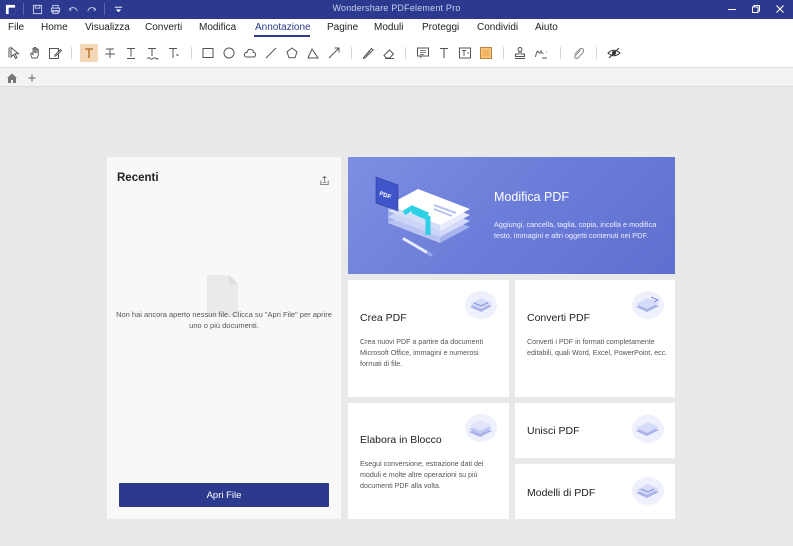 Image resolution: width=793 pixels, height=546 pixels. What do you see at coordinates (648, 429) in the screenshot?
I see `merge-pdf-icon` at bounding box center [648, 429].